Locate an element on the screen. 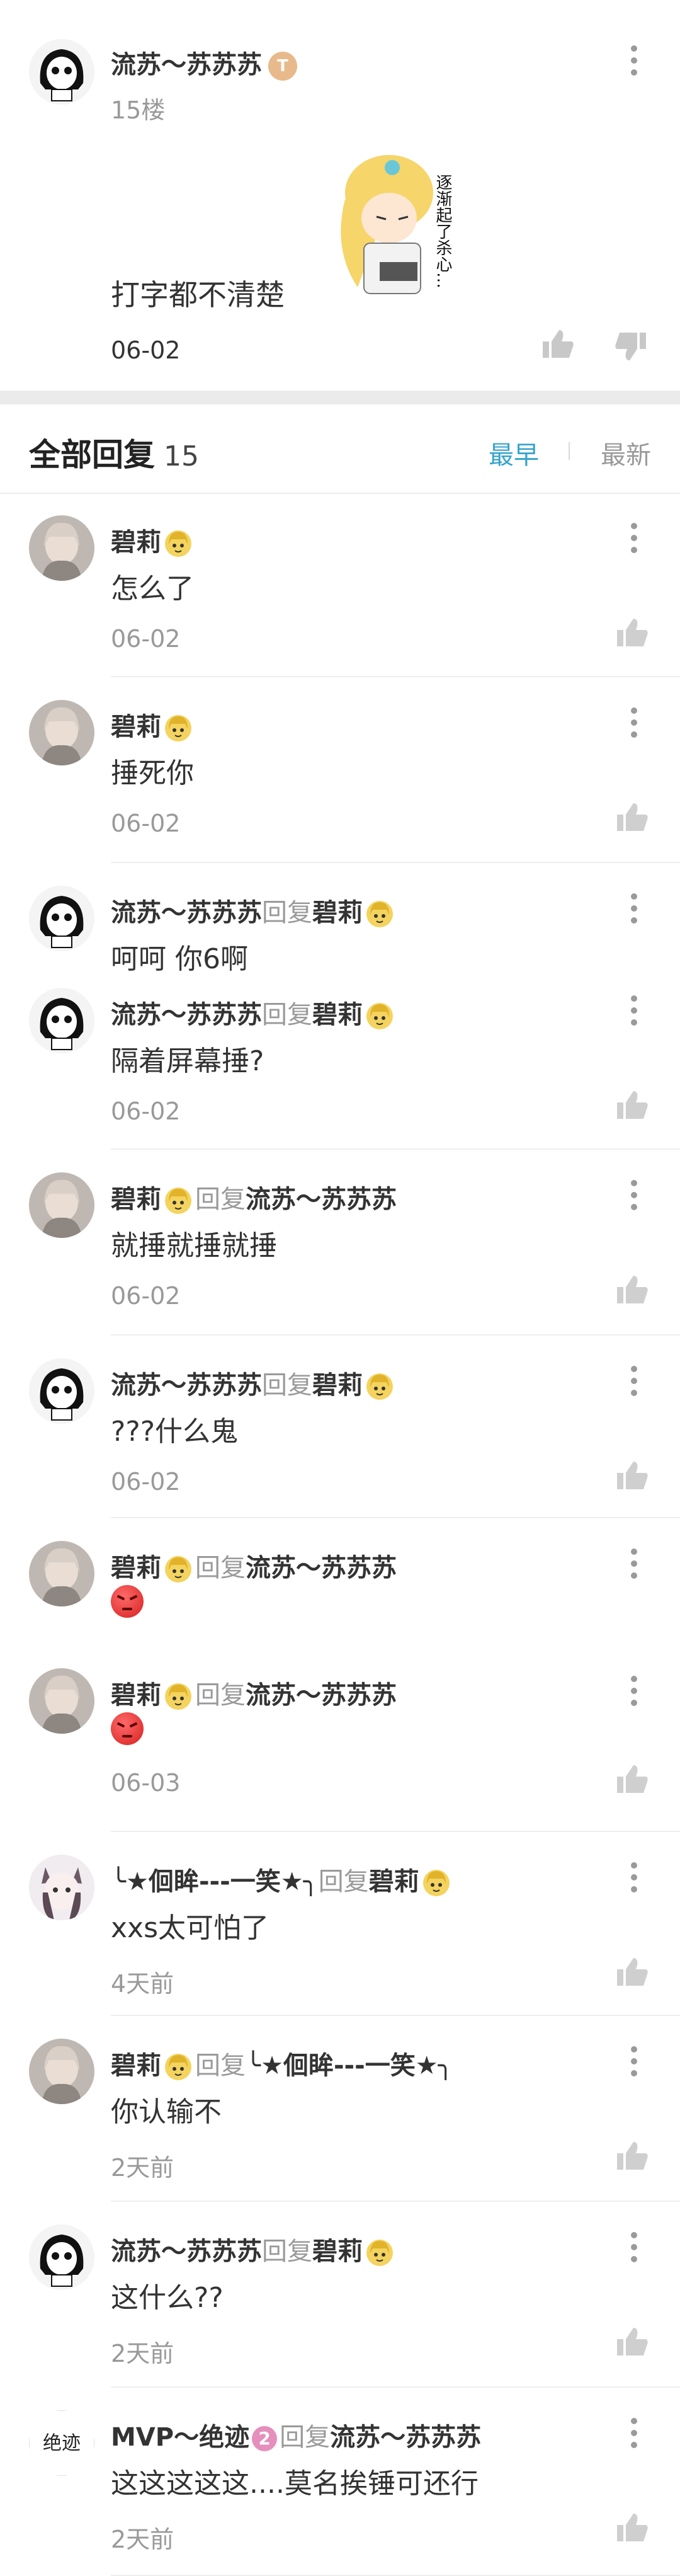 This screenshot has width=680, height=2576. reply-date: 06-03 is located at coordinates (146, 1783).